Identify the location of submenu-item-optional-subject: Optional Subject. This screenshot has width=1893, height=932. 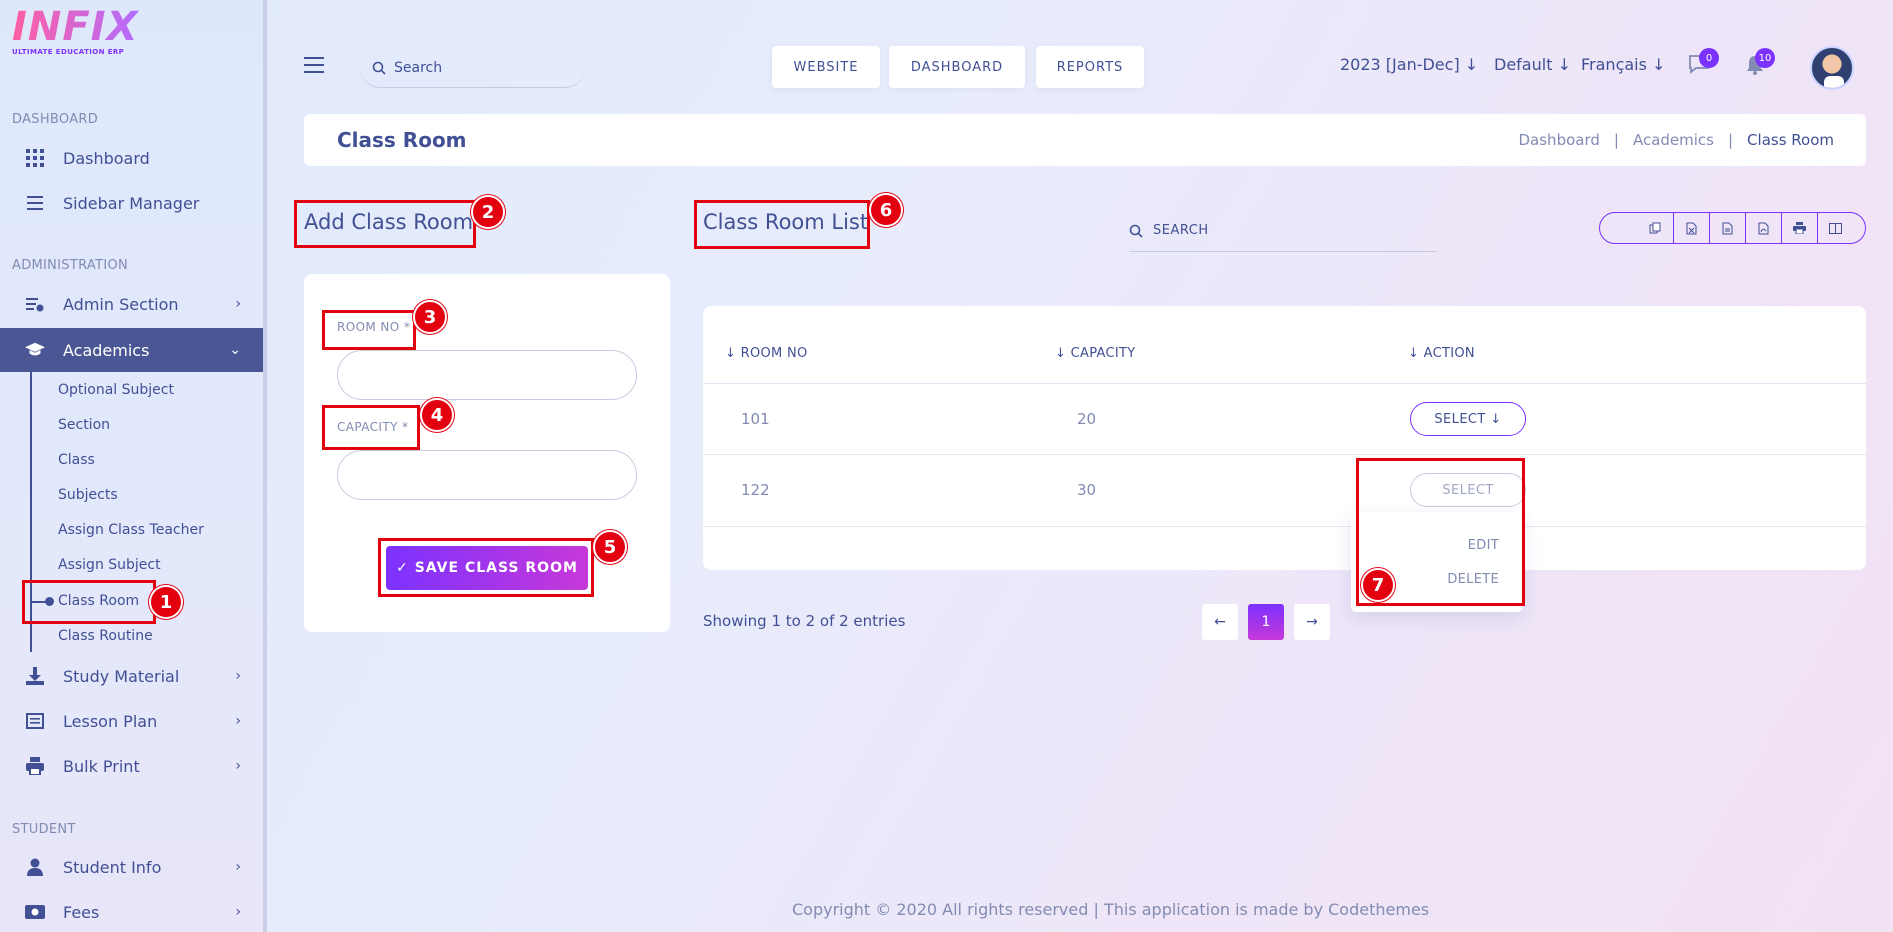
(116, 390).